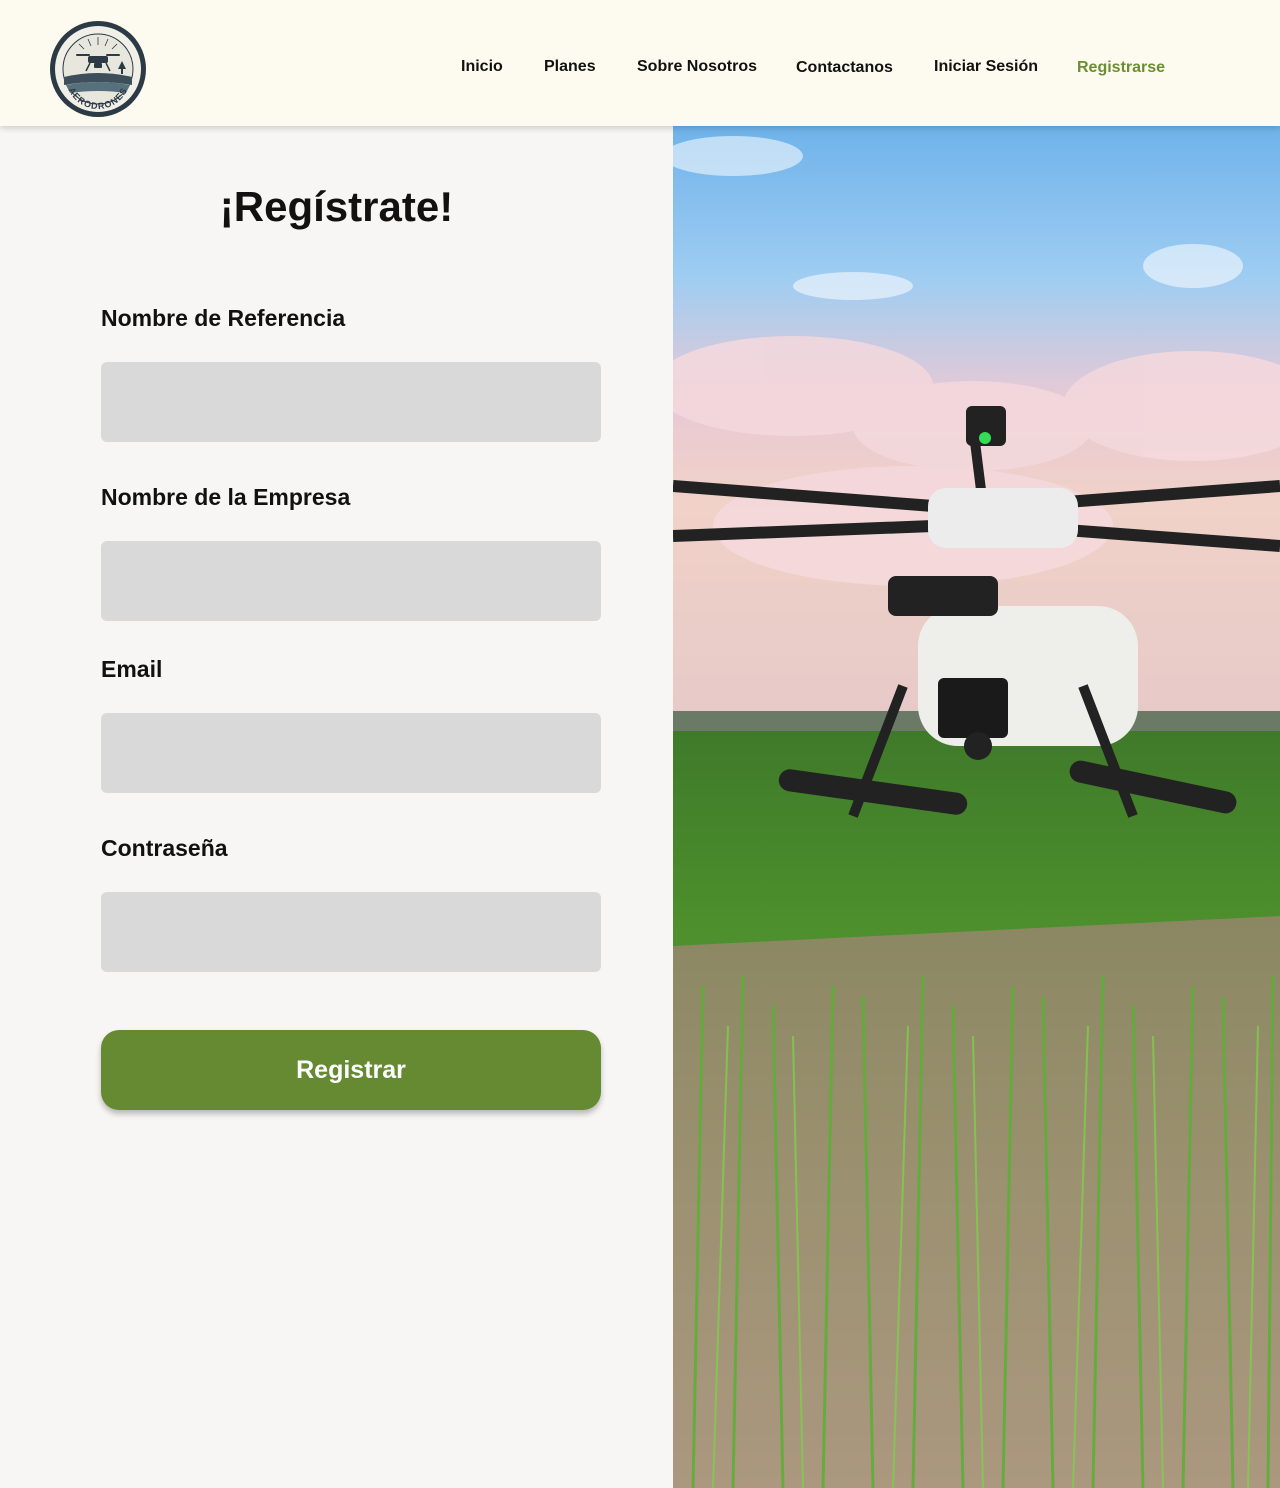  What do you see at coordinates (351, 402) in the screenshot?
I see `nombre-referencia-input` at bounding box center [351, 402].